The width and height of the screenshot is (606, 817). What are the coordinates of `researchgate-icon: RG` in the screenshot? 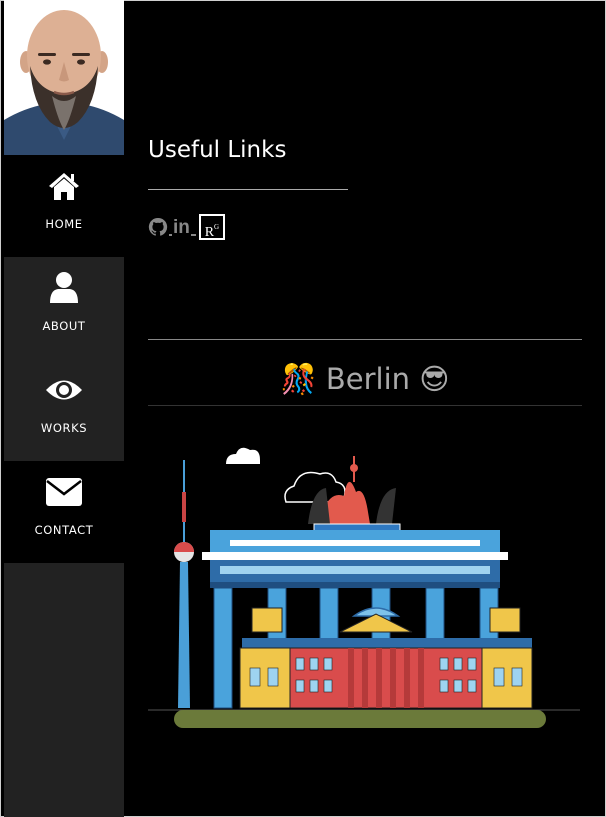 It's located at (211, 227).